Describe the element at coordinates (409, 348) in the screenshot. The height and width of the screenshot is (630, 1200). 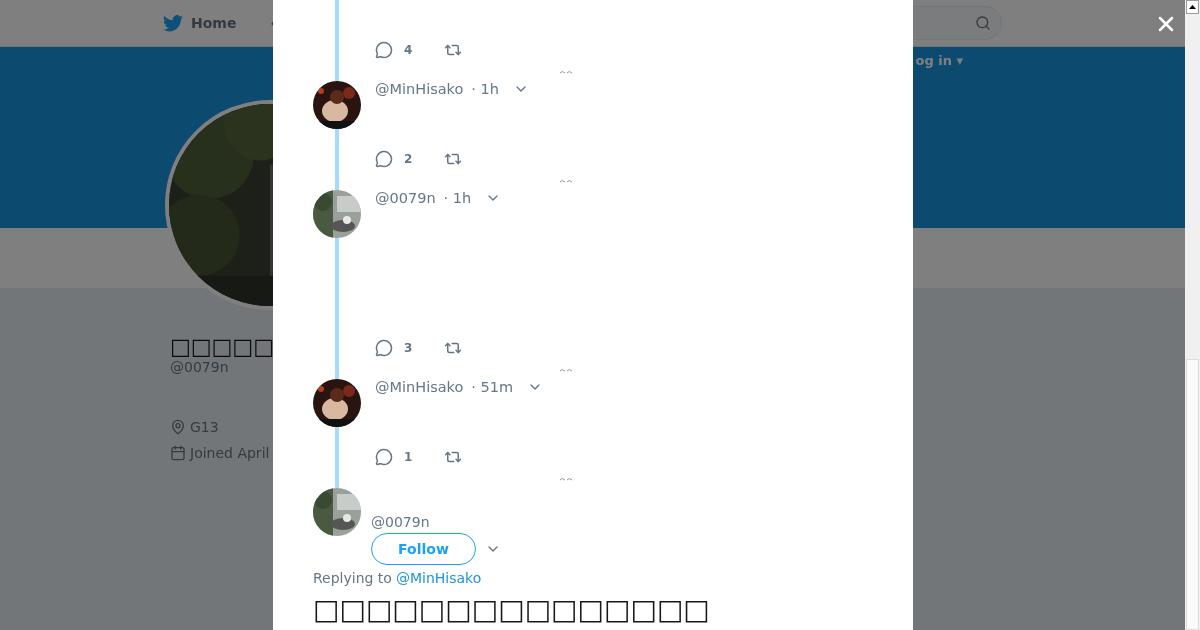
I see `reply-count: 3` at that location.